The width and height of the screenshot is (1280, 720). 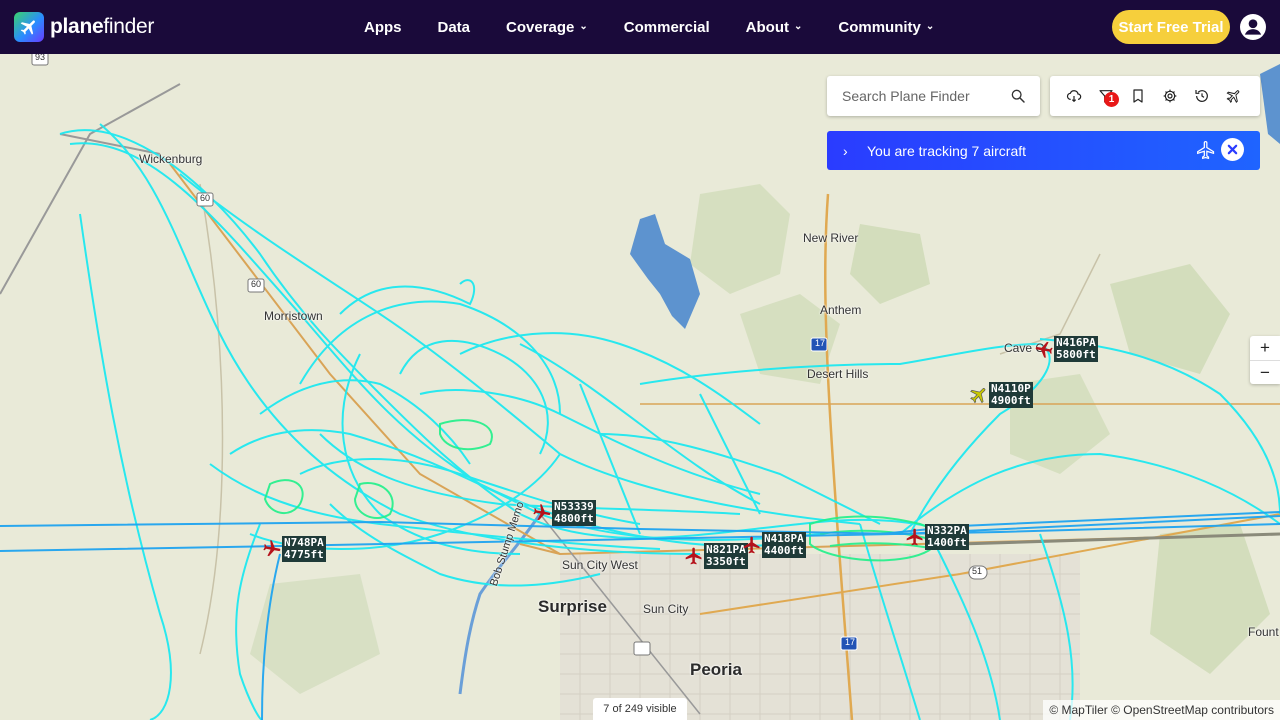 What do you see at coordinates (1138, 96) in the screenshot?
I see `bookmark-icon` at bounding box center [1138, 96].